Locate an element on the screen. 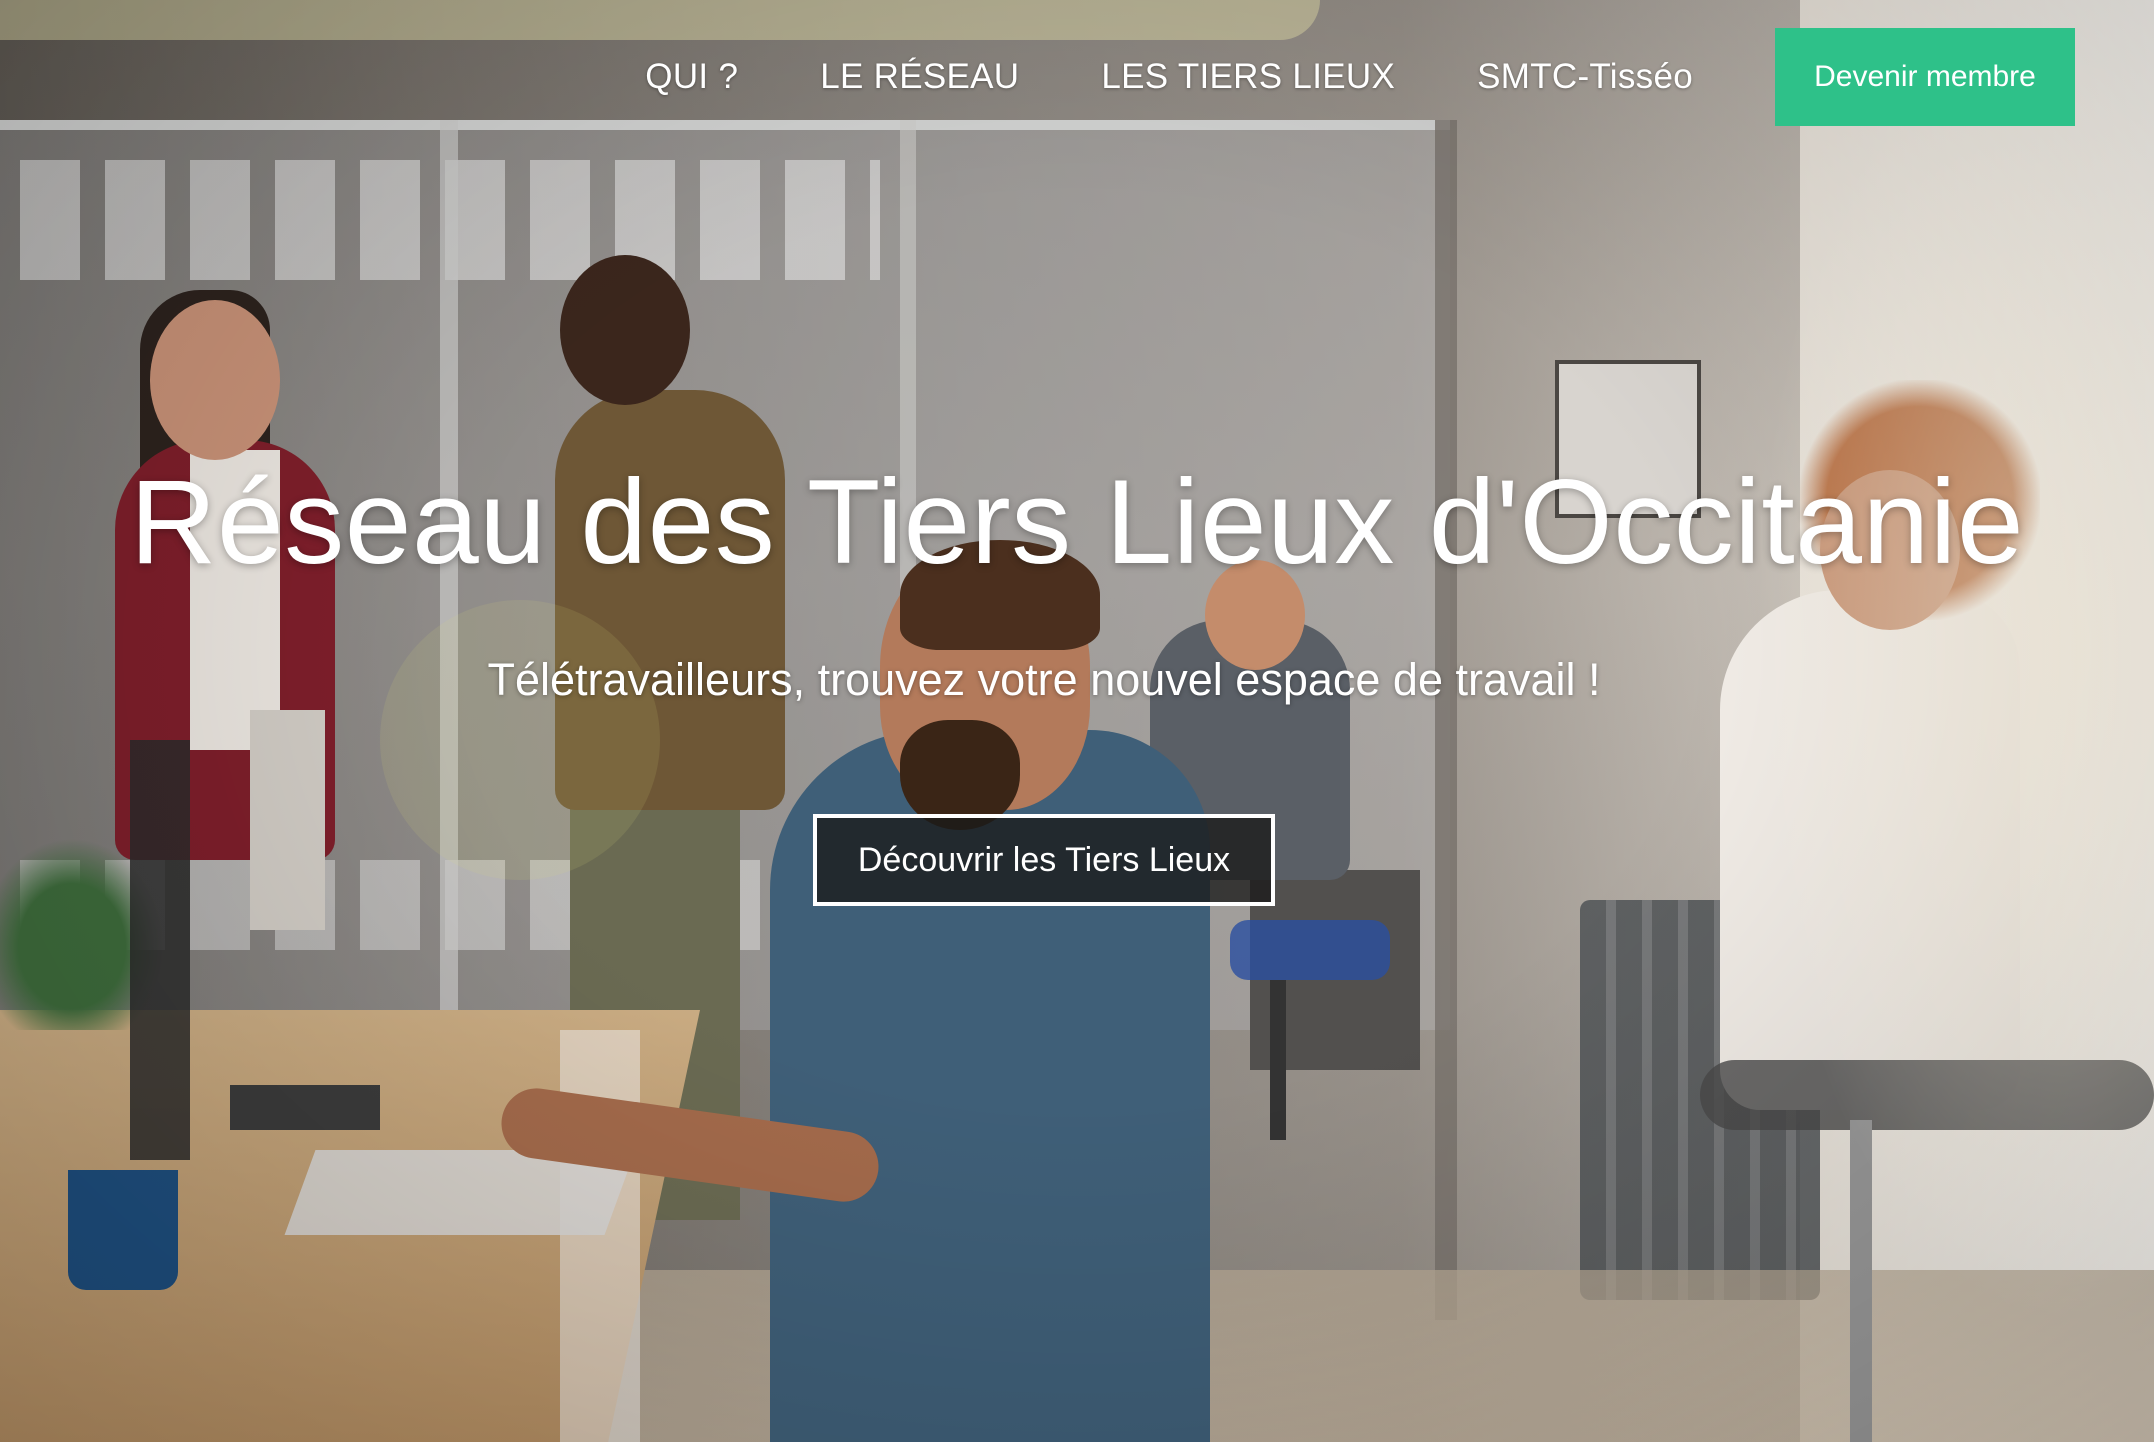 The height and width of the screenshot is (1442, 2154). page-title: Réseau des Tiers Lieux d'Occitanie is located at coordinates (1077, 522).